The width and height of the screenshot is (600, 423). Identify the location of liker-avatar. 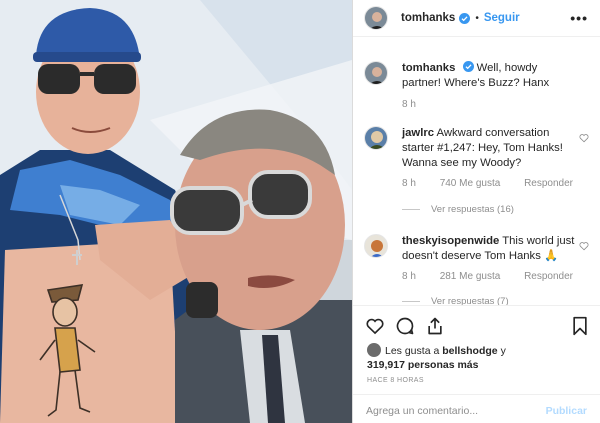
(374, 350).